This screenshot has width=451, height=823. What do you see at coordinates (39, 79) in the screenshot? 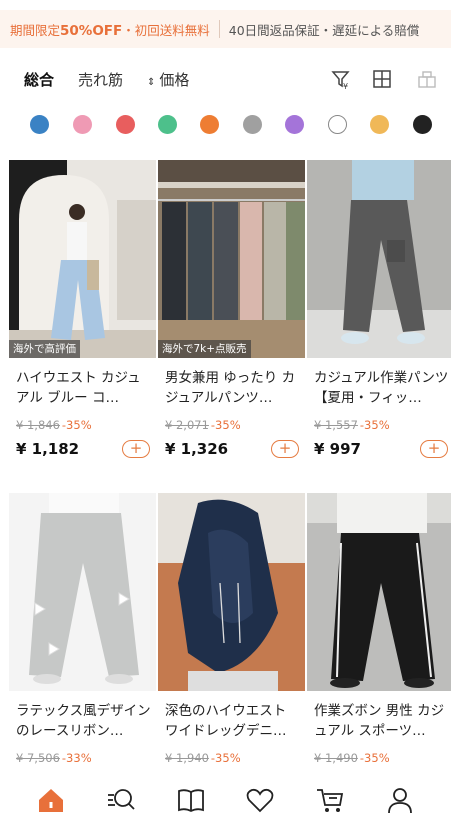
I see `sort-overall: 総合` at bounding box center [39, 79].